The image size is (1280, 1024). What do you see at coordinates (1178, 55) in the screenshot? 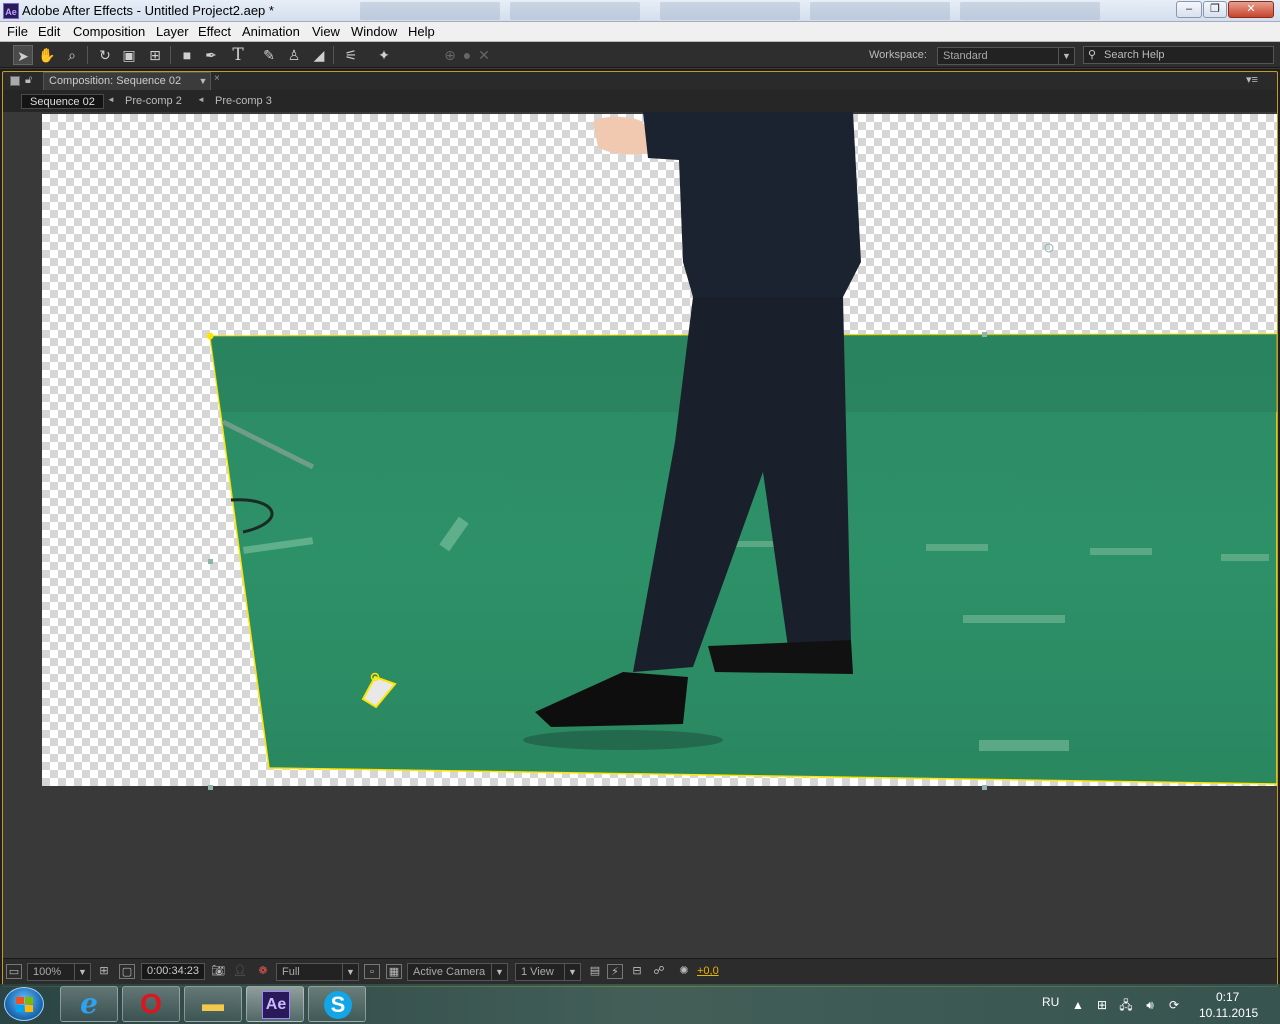
I see `search-help-input: ⚲ Search Help` at bounding box center [1178, 55].